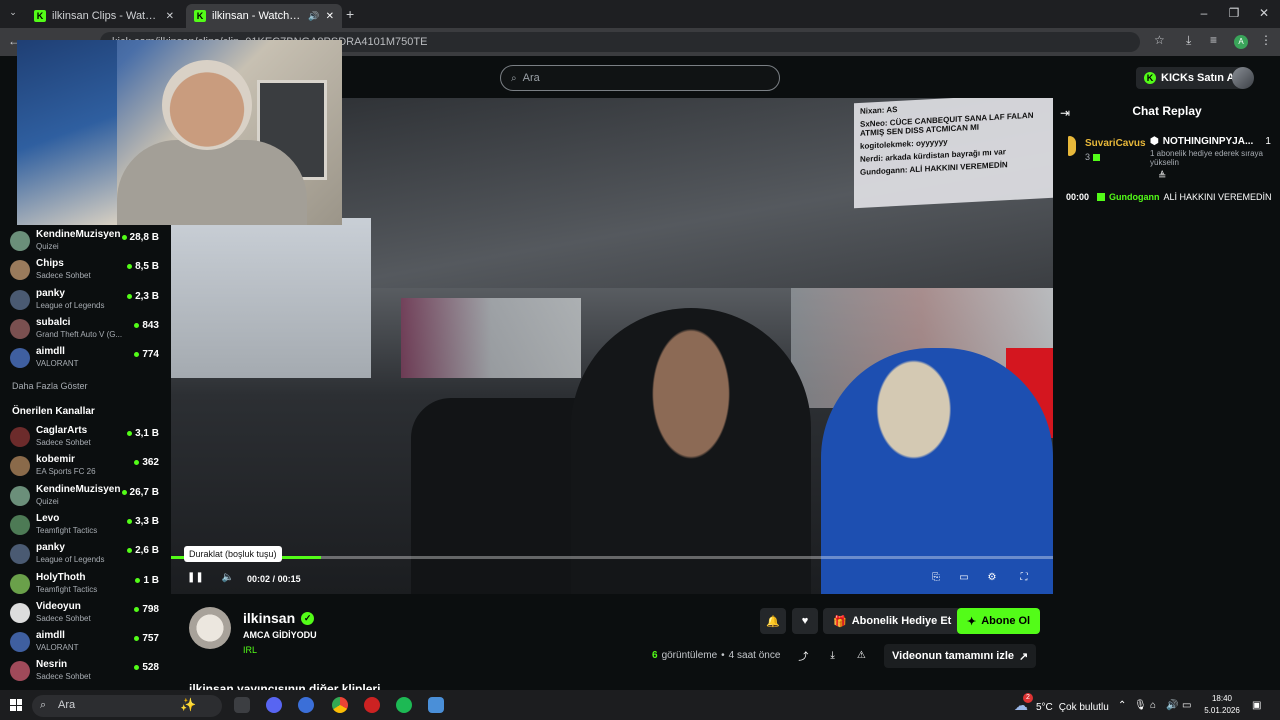 The image size is (1280, 720). What do you see at coordinates (195, 578) in the screenshot?
I see `pause-icon: ❚❚` at bounding box center [195, 578].